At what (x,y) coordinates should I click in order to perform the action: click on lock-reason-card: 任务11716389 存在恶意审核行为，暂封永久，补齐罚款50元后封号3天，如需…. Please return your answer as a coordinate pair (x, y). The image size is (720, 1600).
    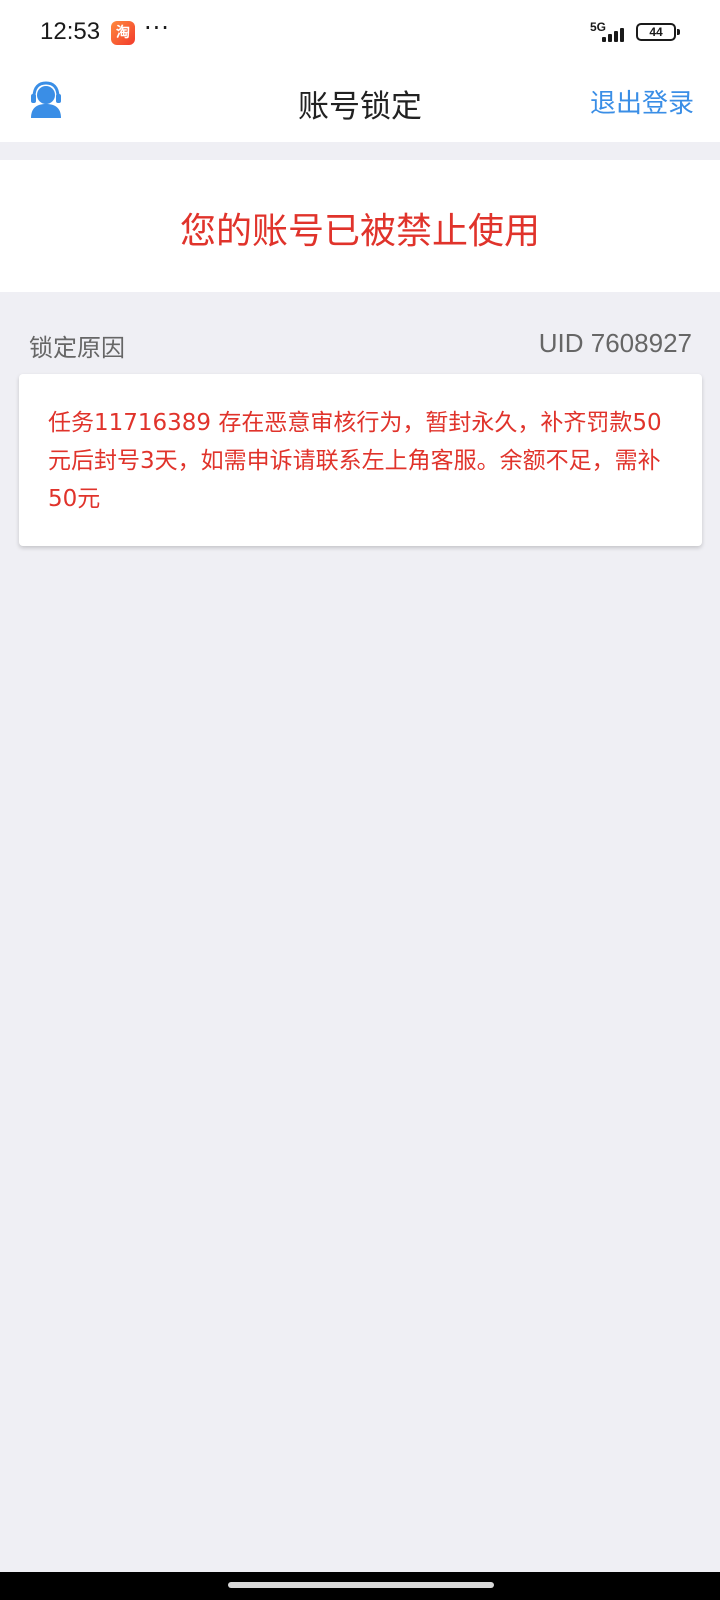
    Looking at the image, I should click on (360, 460).